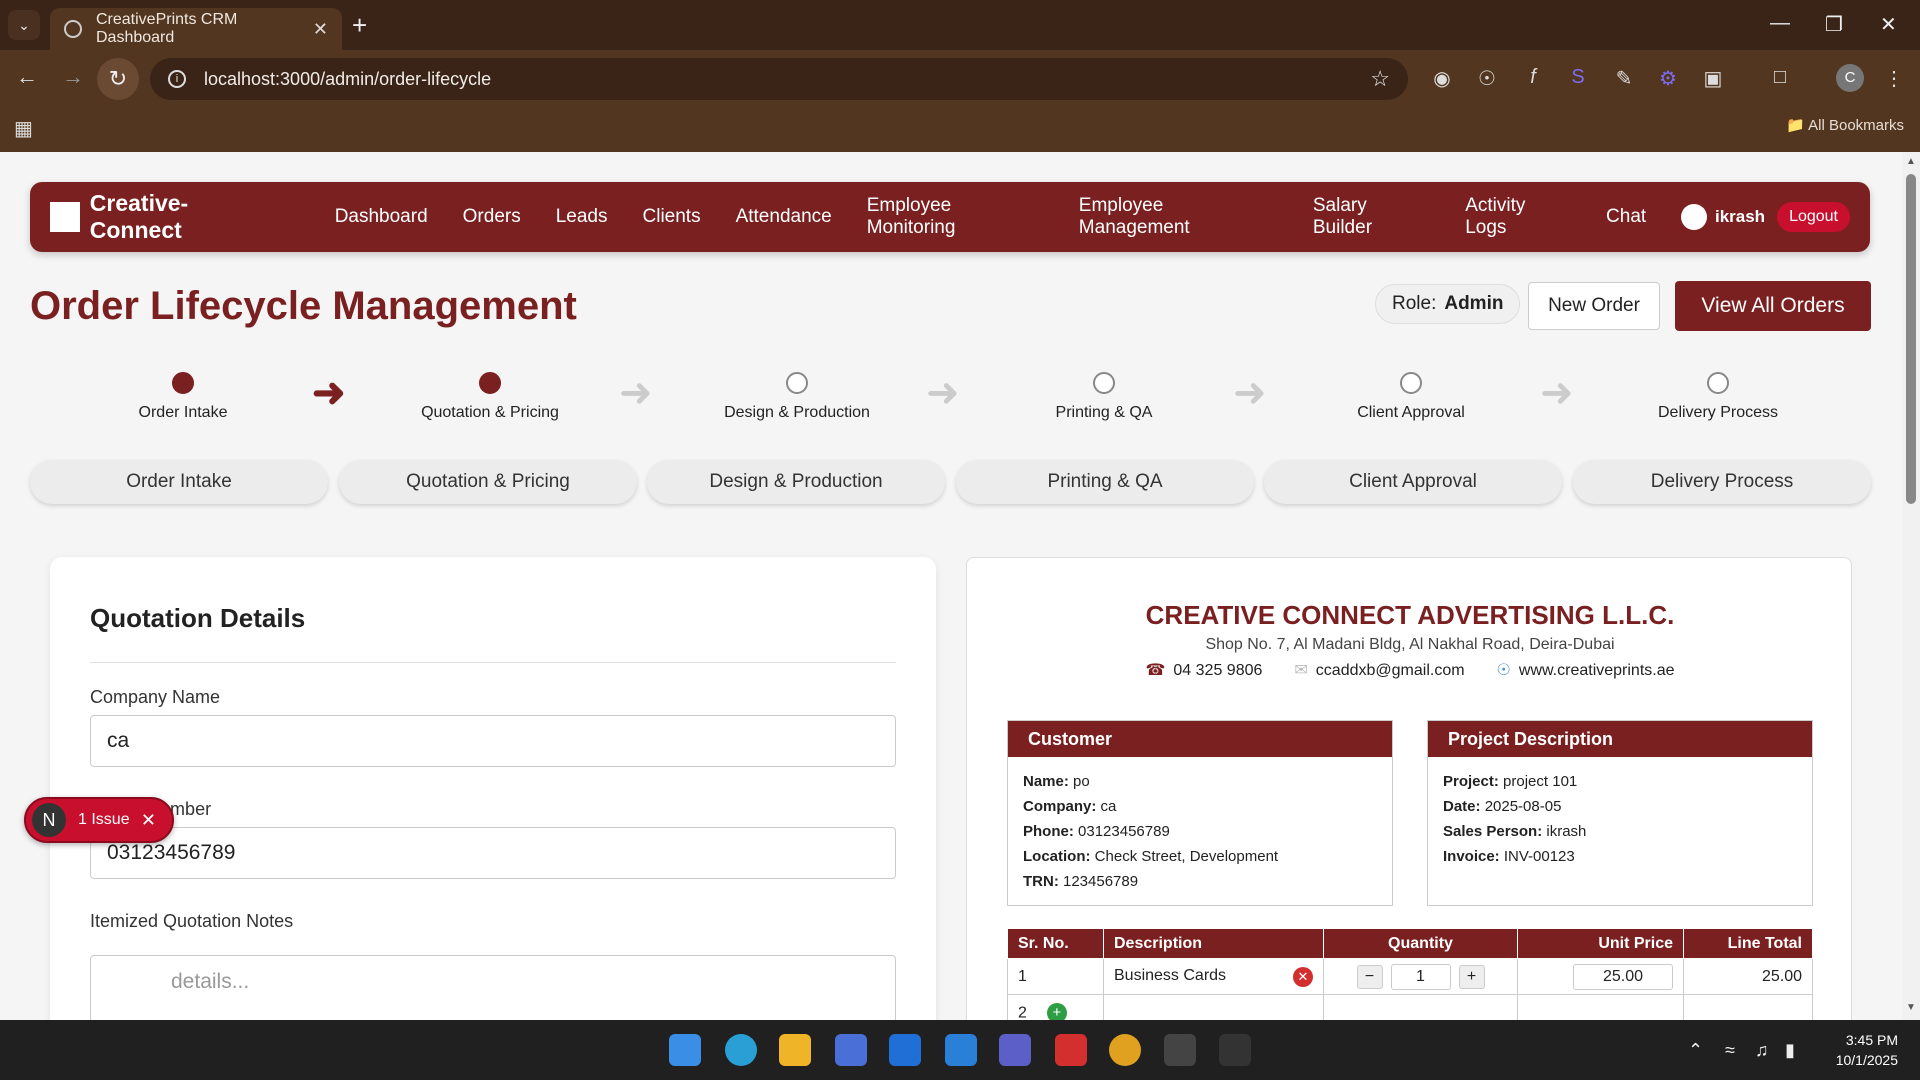 The height and width of the screenshot is (1080, 1920). What do you see at coordinates (1413, 482) in the screenshot?
I see `tab-client-approval: Client Approval` at bounding box center [1413, 482].